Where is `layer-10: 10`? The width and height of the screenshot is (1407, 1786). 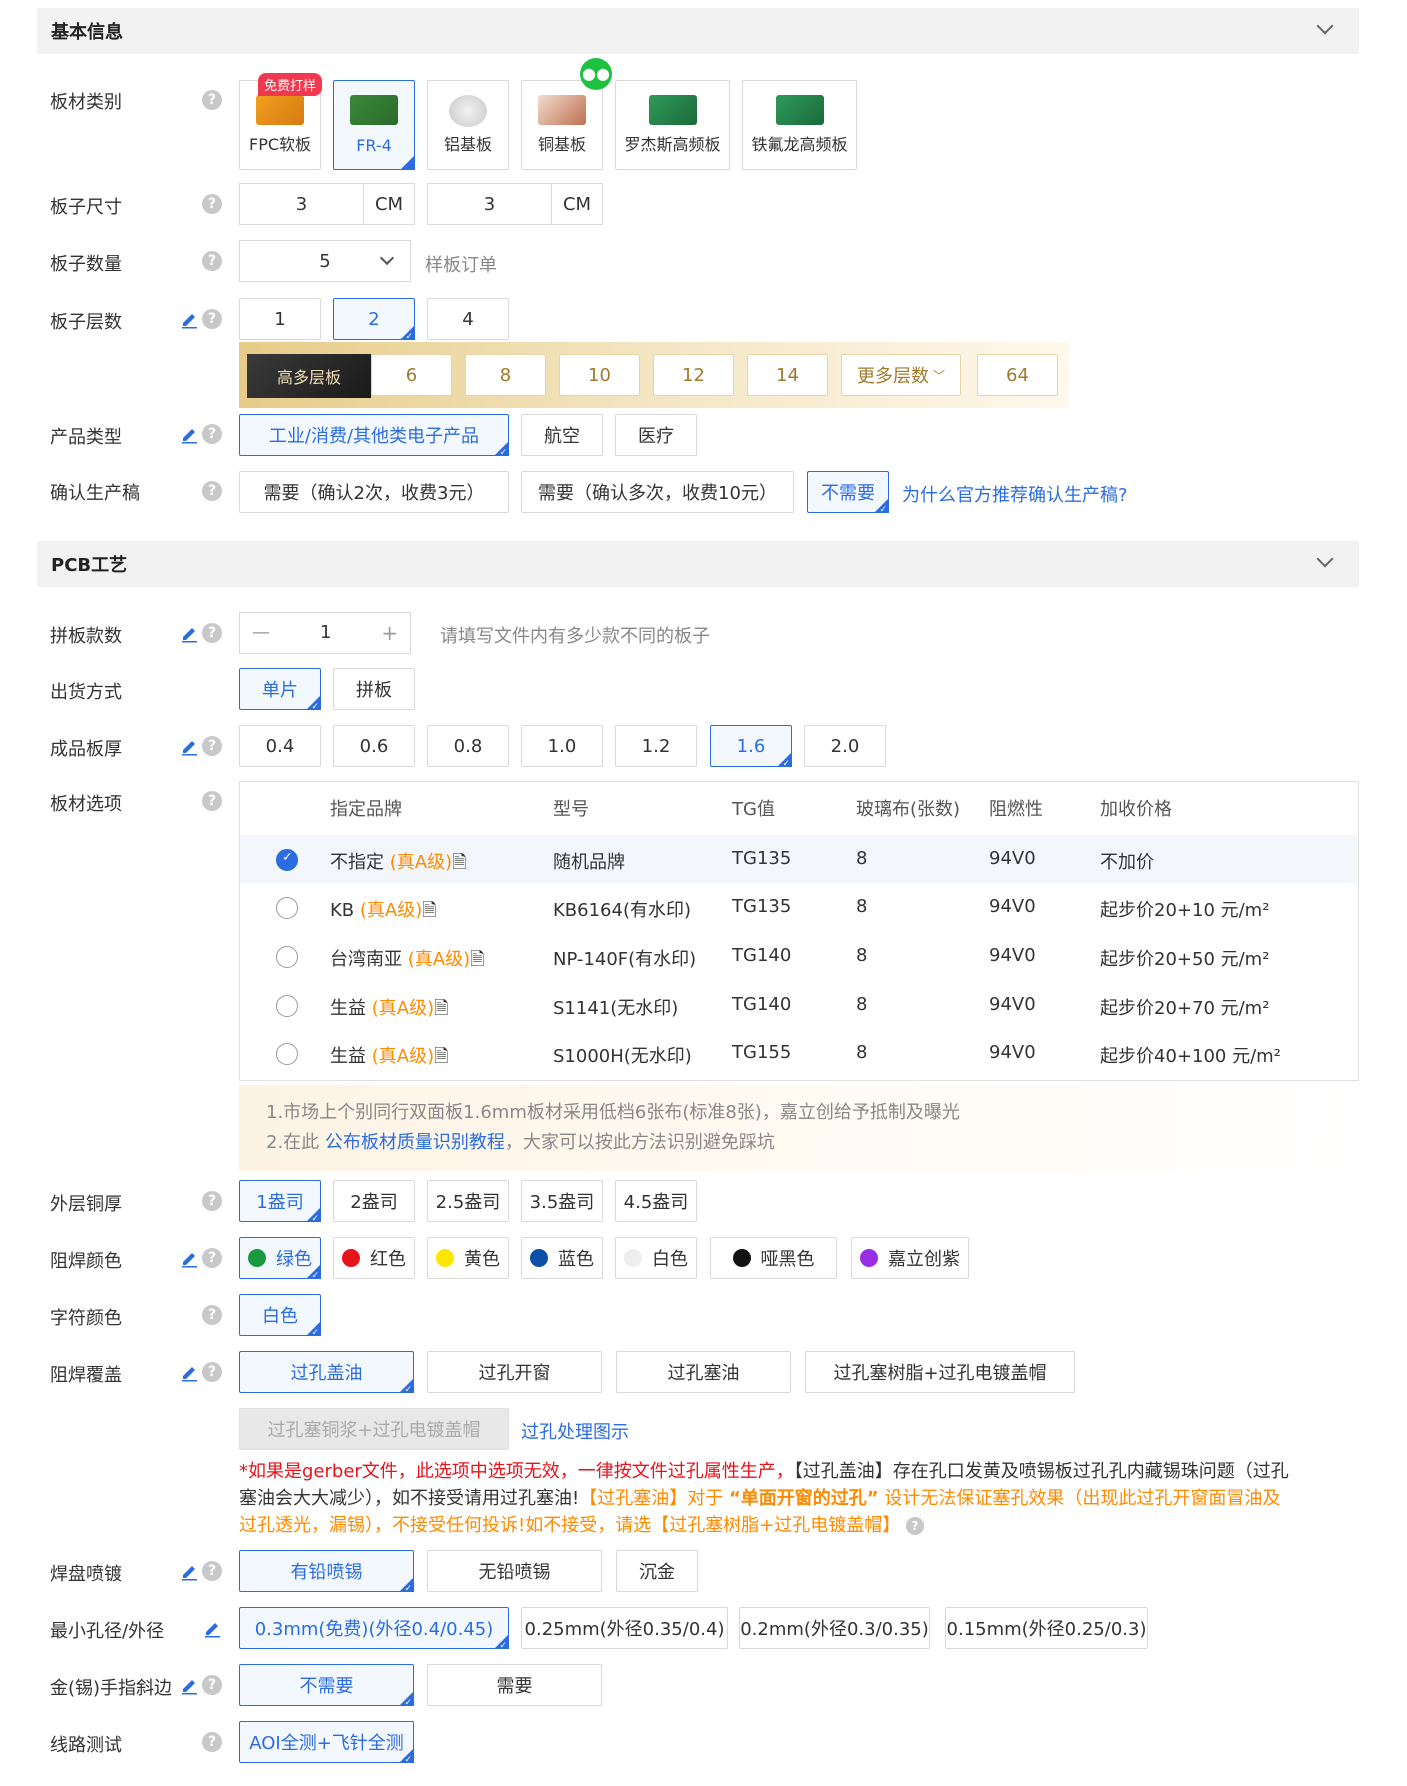 layer-10: 10 is located at coordinates (599, 375).